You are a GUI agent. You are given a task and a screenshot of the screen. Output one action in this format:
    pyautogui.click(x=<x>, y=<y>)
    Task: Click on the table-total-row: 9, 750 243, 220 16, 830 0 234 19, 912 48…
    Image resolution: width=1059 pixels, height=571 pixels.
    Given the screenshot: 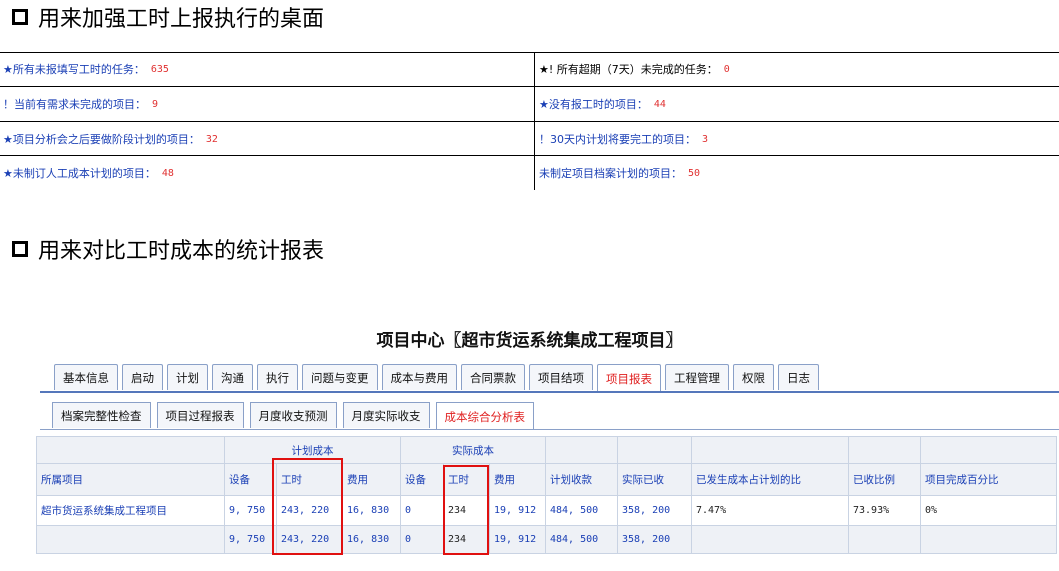 What is the action you would take?
    pyautogui.click(x=546, y=539)
    